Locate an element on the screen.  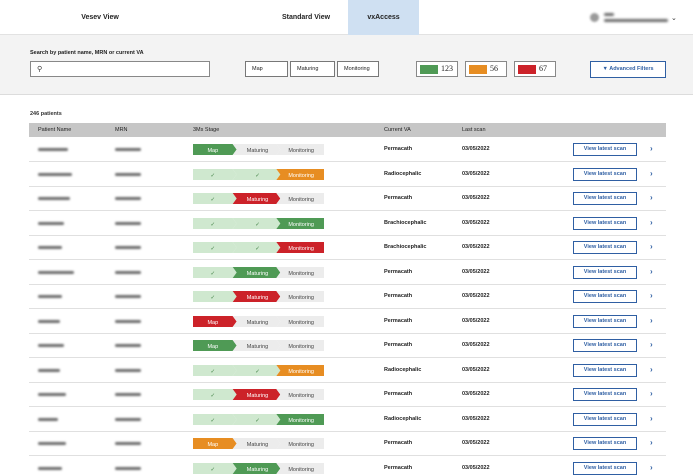
count-filter-red: 67 is located at coordinates (535, 69).